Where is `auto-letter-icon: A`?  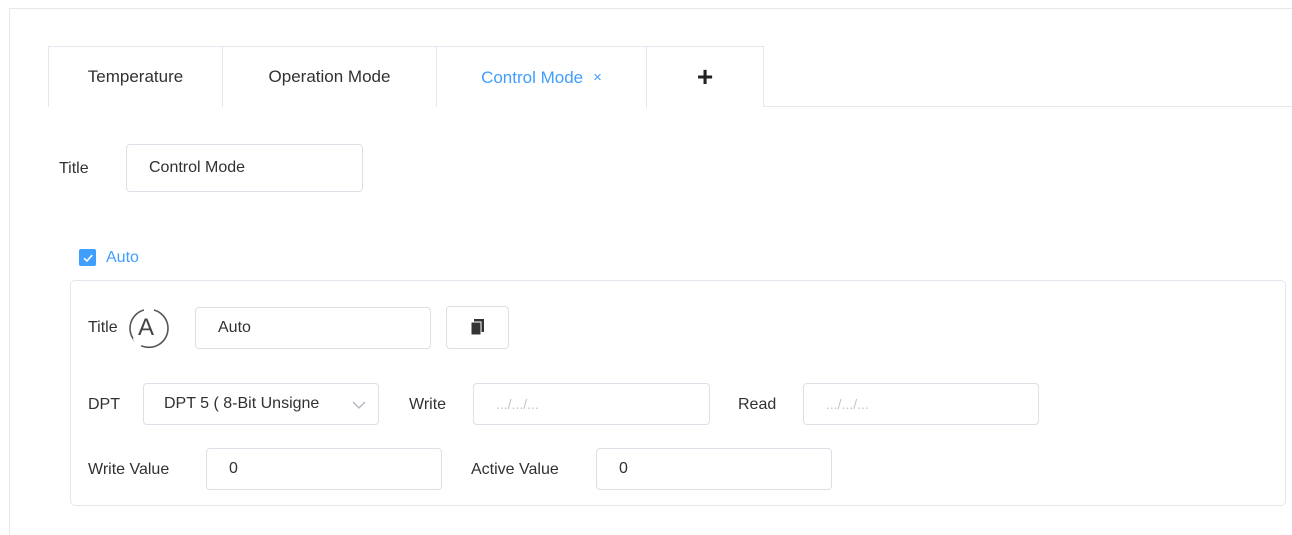
auto-letter-icon: A is located at coordinates (149, 328).